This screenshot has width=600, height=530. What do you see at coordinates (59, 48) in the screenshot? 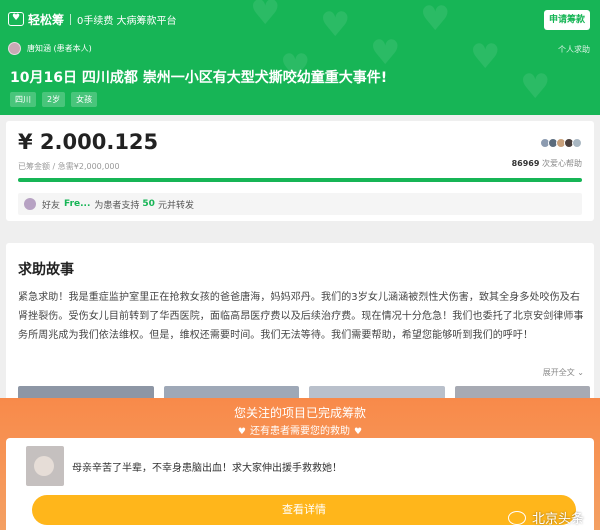
I see `author-name: 唐知涵 (患者本人)` at bounding box center [59, 48].